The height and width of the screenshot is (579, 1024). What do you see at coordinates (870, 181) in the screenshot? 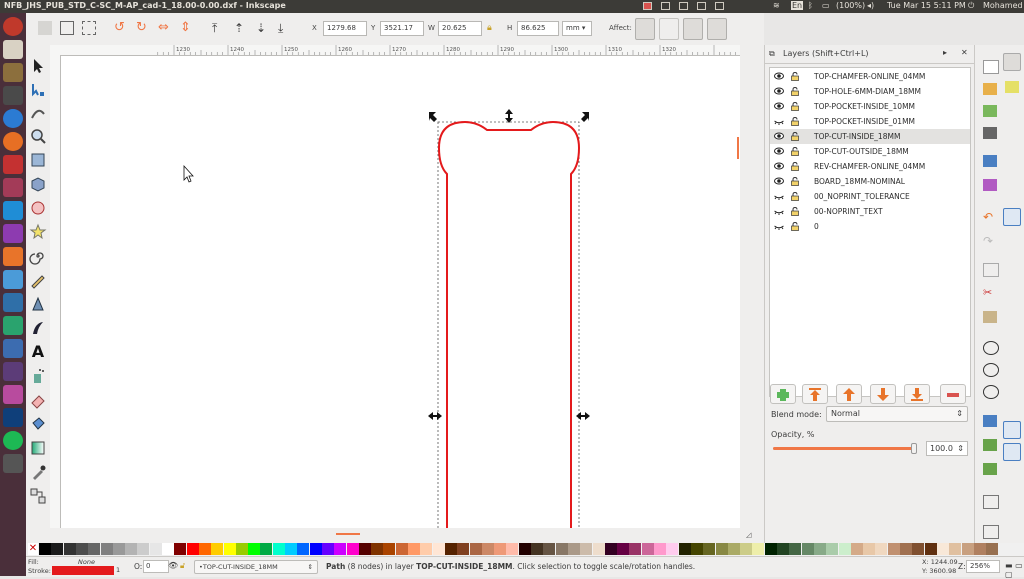
I see `layer-row: BOARD_18MM-NOMINAL` at bounding box center [870, 181].